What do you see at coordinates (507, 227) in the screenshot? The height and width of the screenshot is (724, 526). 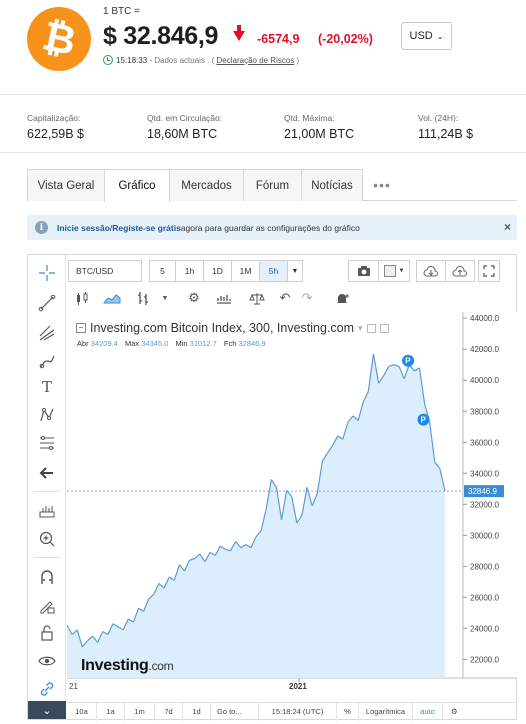 I see `close-icon: ×` at bounding box center [507, 227].